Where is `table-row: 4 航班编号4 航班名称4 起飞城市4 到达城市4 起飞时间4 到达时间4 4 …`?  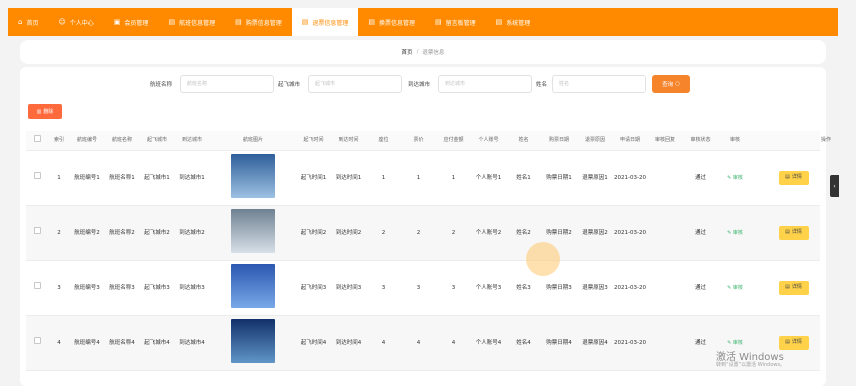
table-row: 4 航班编号4 航班名称4 起飞城市4 到达城市4 起飞时间4 到达时间4 4 … is located at coordinates (423, 343).